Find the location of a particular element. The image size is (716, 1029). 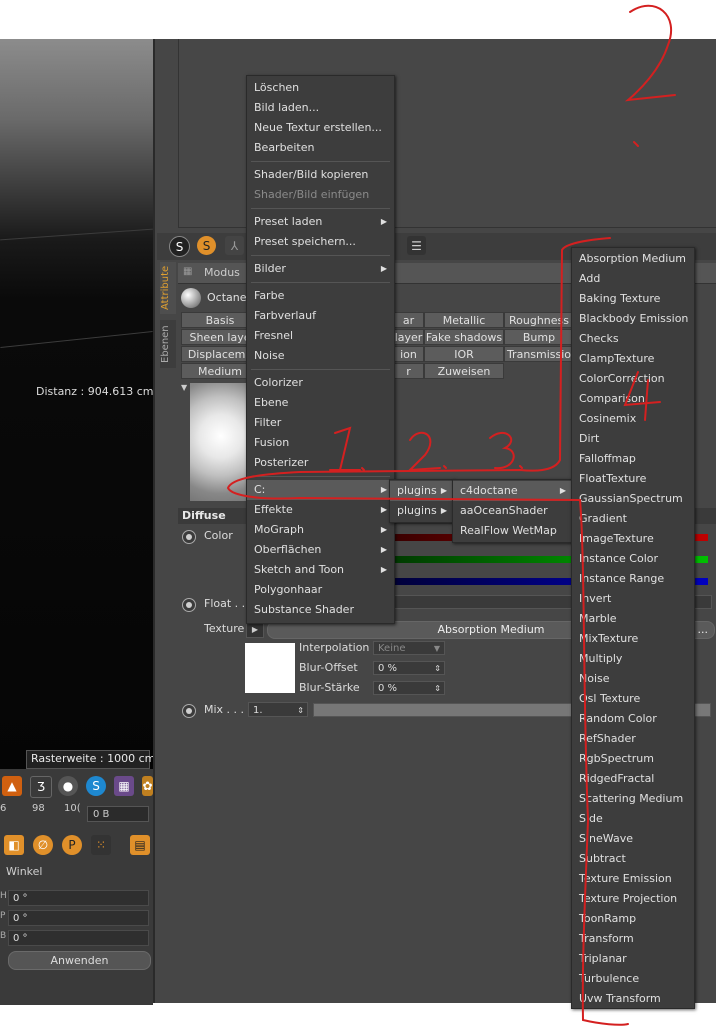

tab-assign: Zuweisen is located at coordinates (464, 371).